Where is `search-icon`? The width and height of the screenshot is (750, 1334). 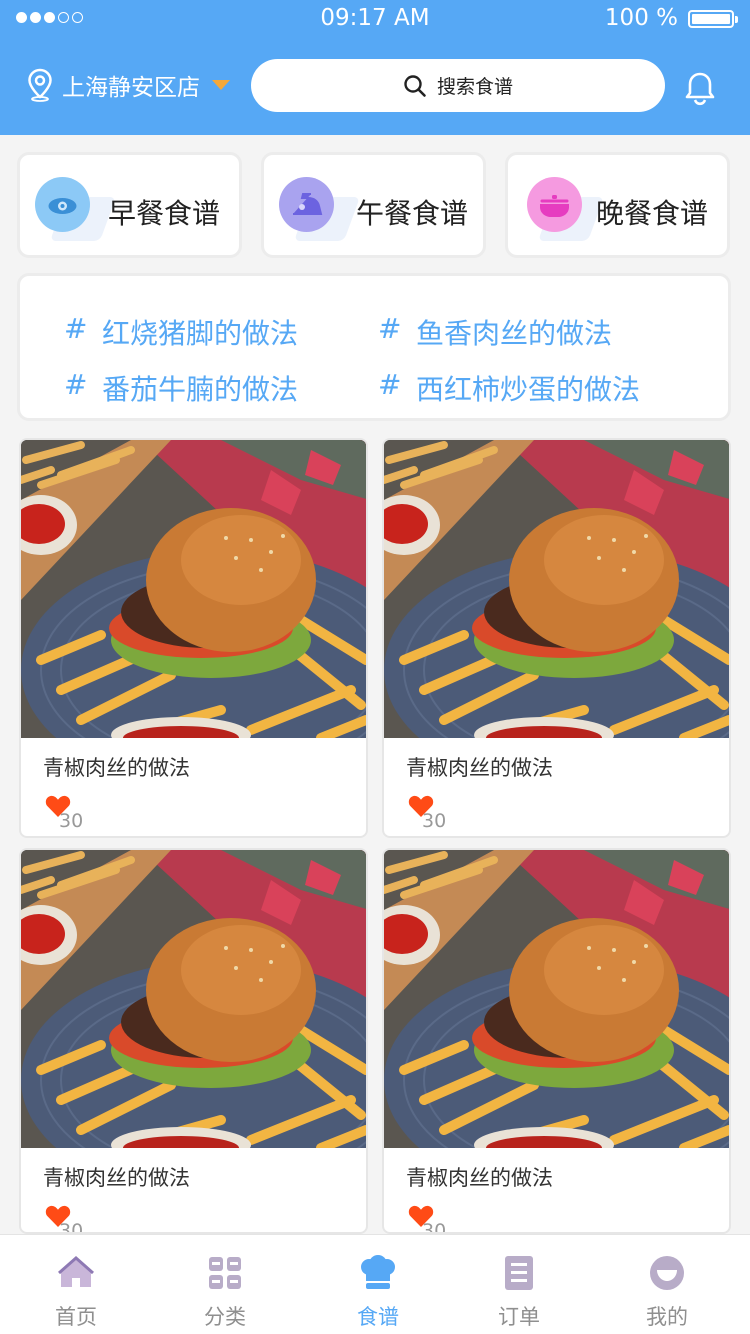
search-icon is located at coordinates (415, 85).